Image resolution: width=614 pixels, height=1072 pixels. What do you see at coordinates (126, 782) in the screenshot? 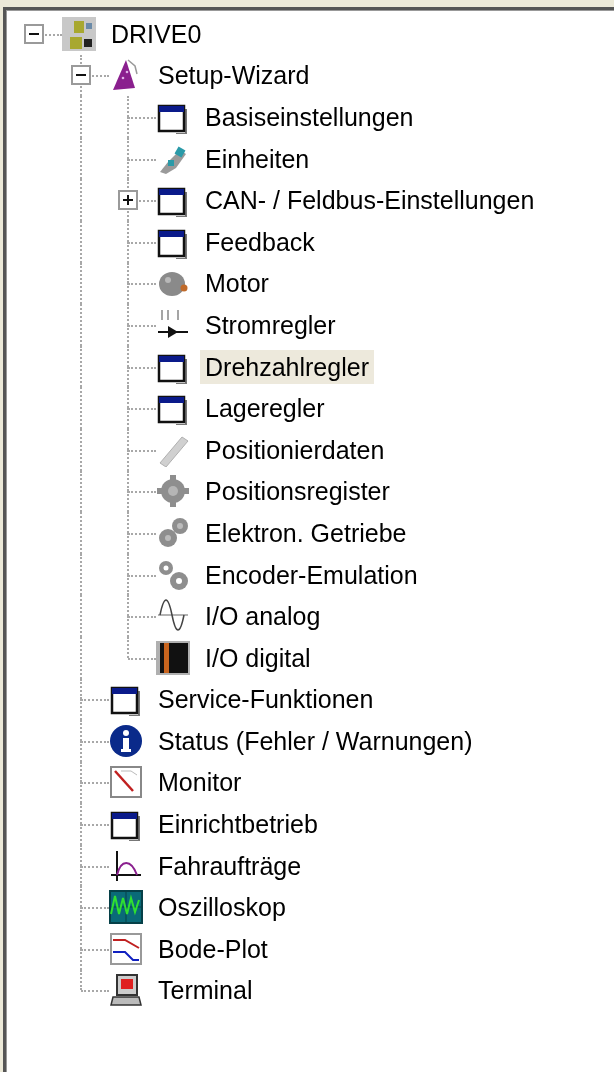
I see `chart-icon` at bounding box center [126, 782].